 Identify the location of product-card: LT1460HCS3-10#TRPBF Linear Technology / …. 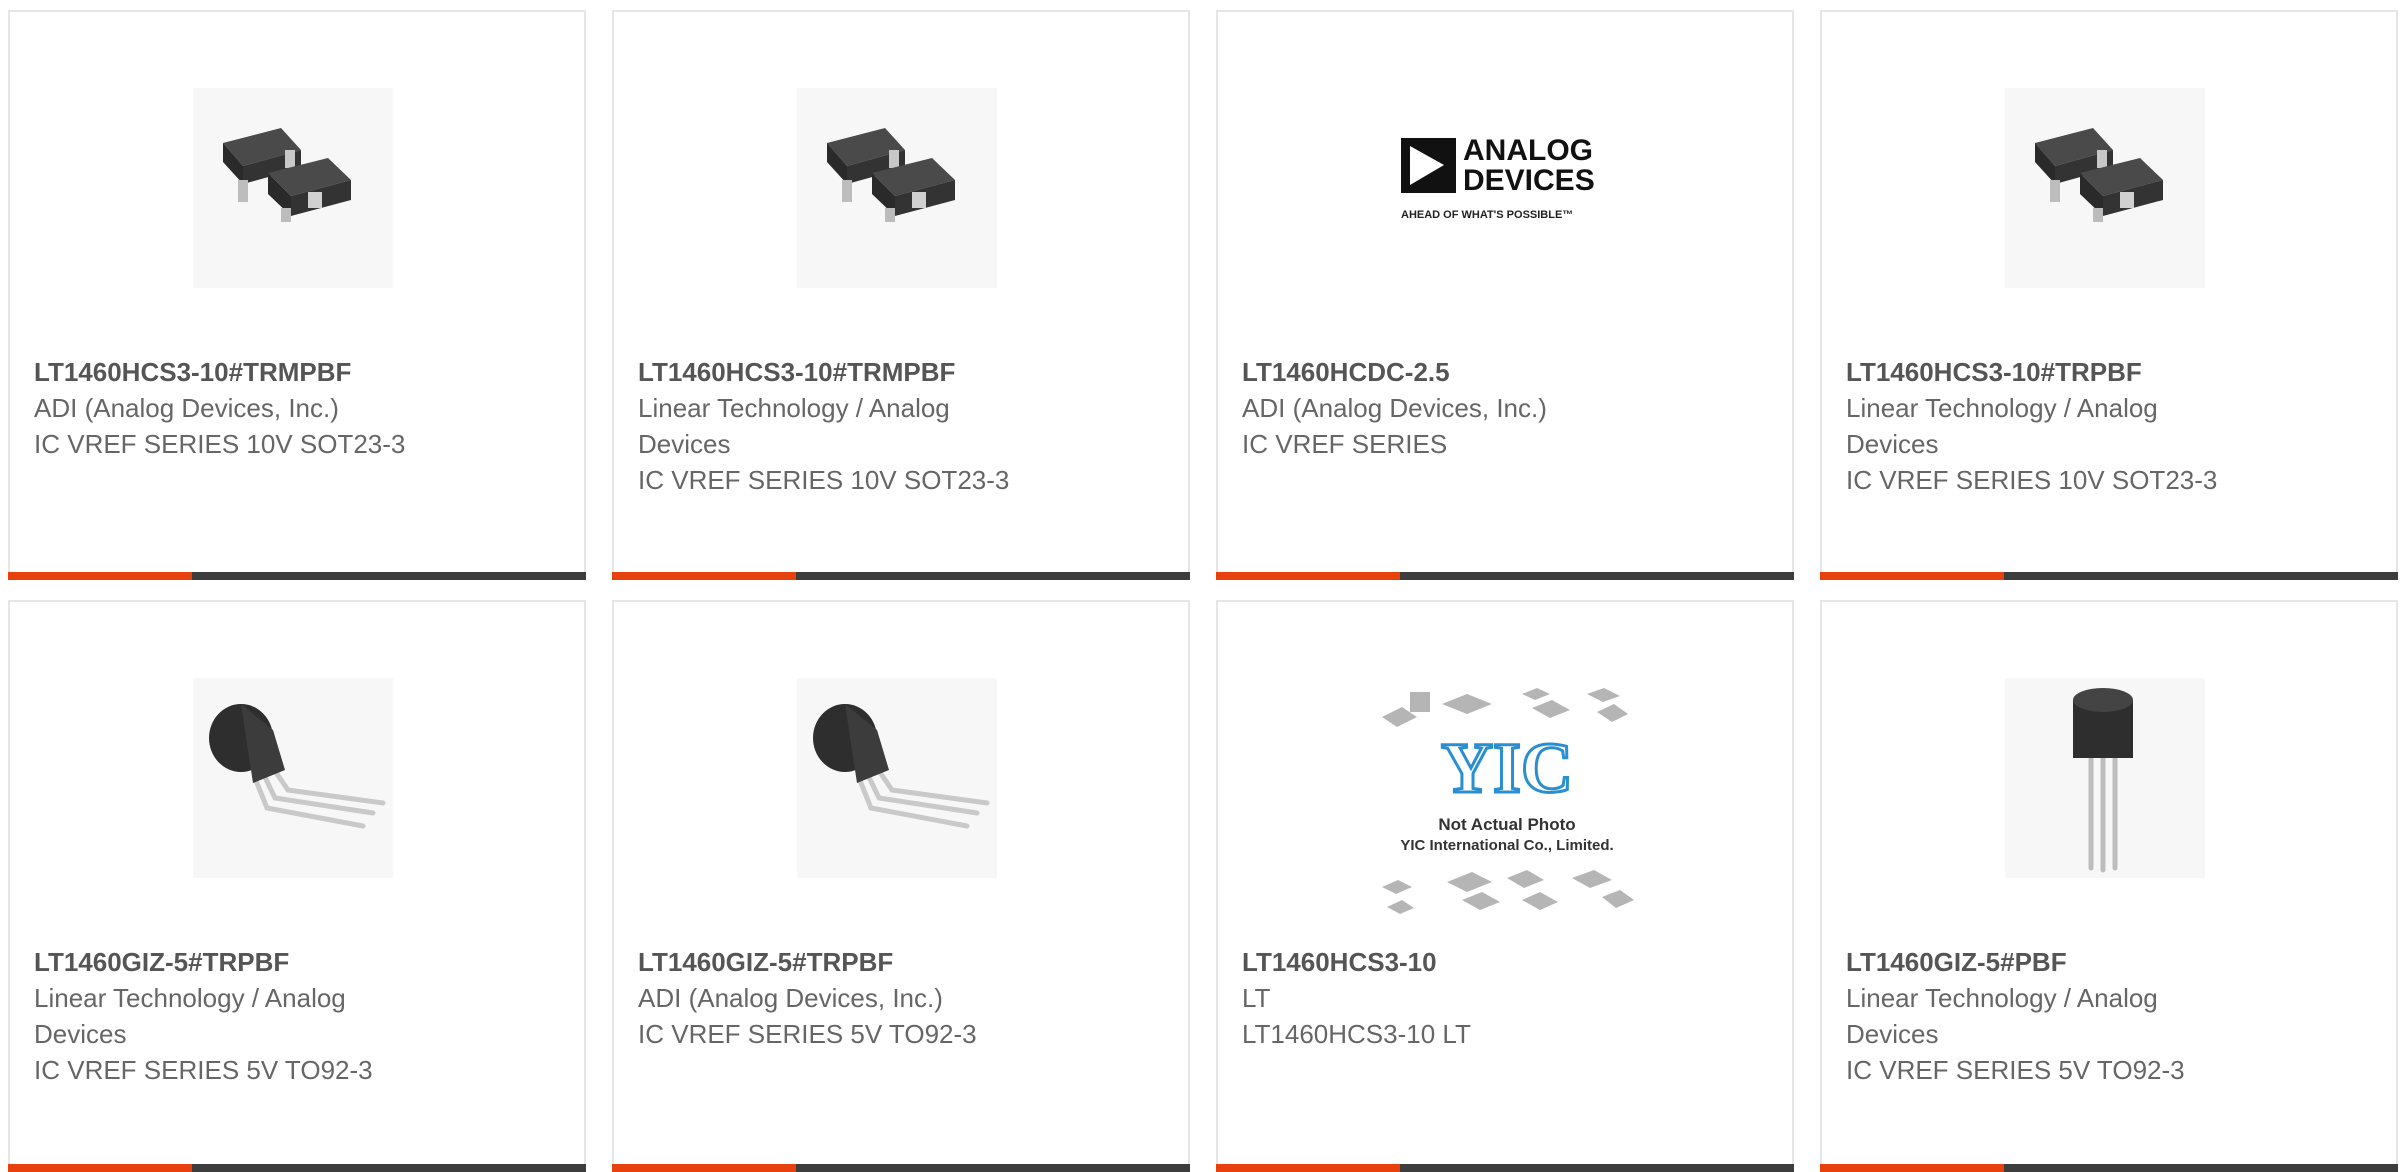
(2109, 295).